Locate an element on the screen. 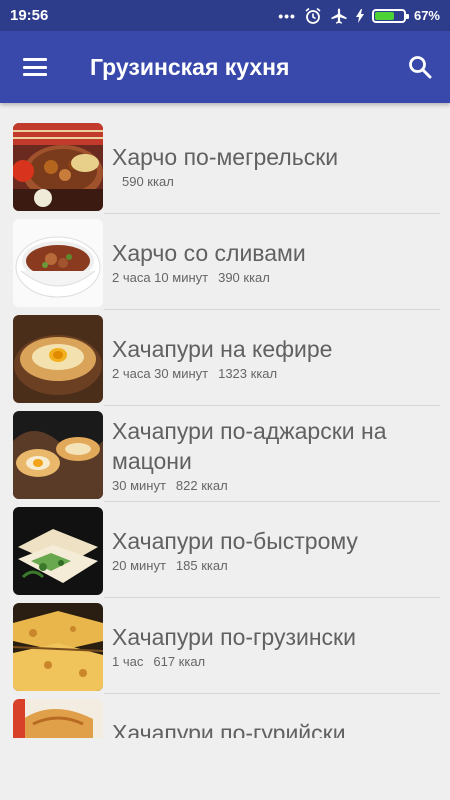  list-item: Харчо со сливами 2 часа 10 минут 390 ккал is located at coordinates (225, 262).